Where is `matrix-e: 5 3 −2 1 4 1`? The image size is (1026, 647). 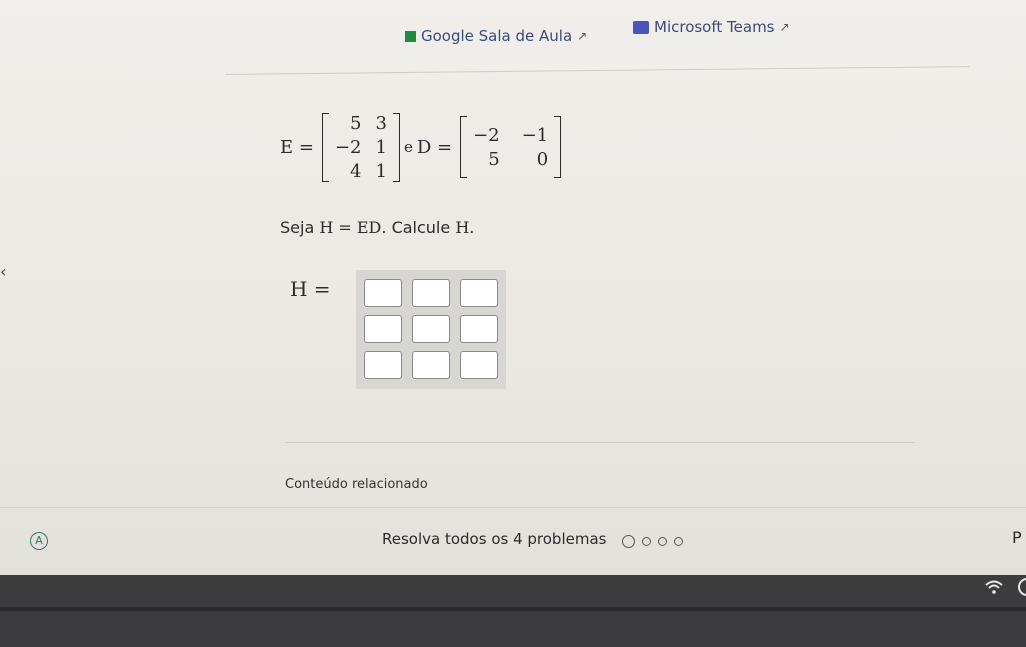
matrix-e: 5 3 −2 1 4 1 is located at coordinates (360, 147).